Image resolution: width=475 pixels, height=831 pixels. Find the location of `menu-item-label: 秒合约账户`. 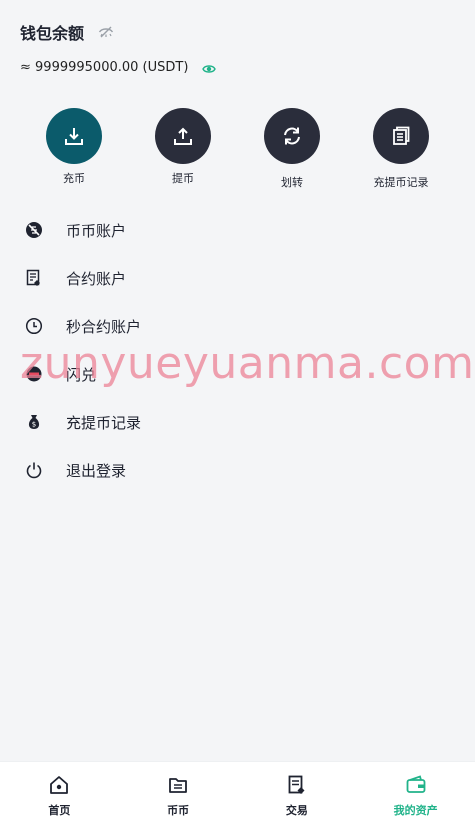

menu-item-label: 秒合约账户 is located at coordinates (104, 326).